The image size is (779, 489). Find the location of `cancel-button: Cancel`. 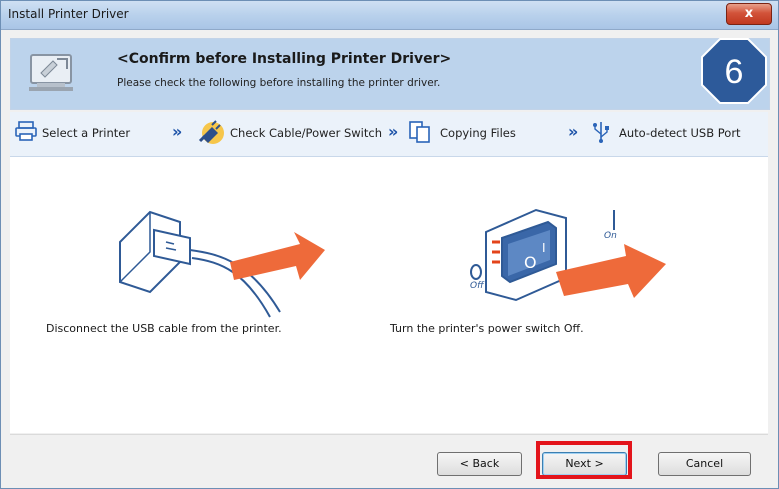

cancel-button: Cancel is located at coordinates (704, 464).